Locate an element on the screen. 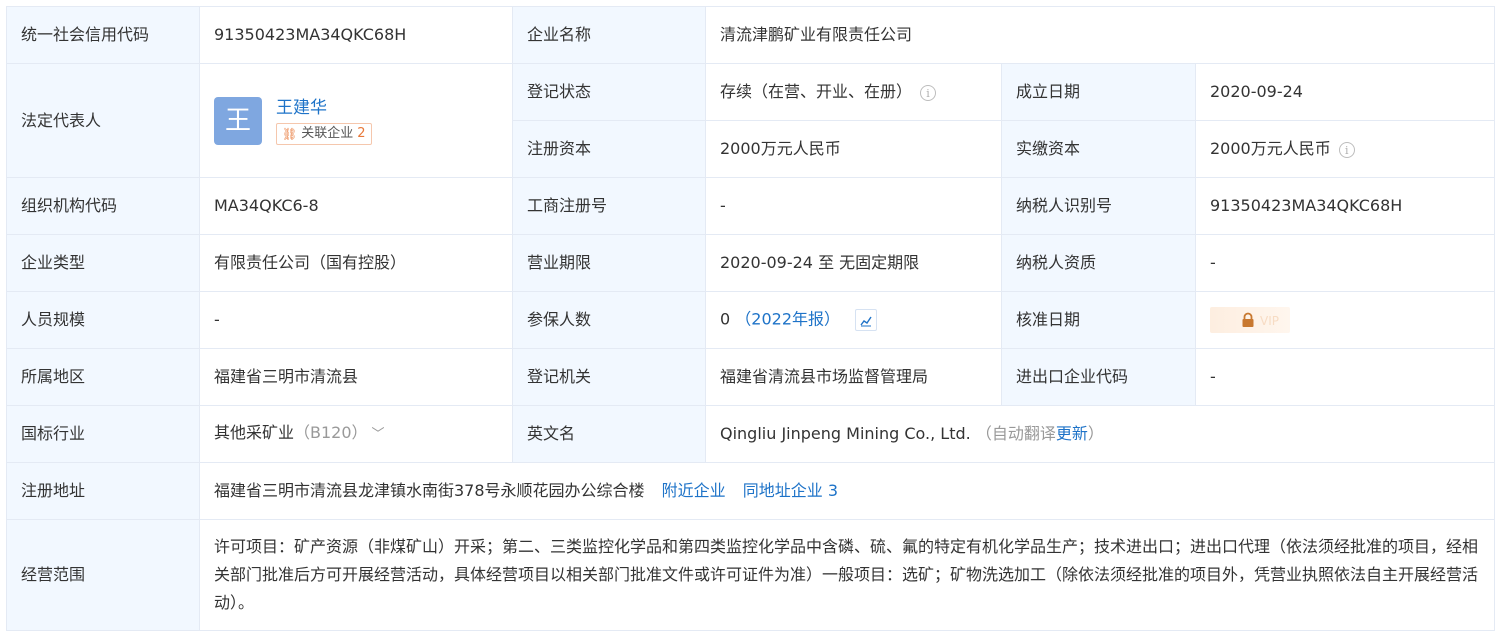 The width and height of the screenshot is (1501, 636). same-address-companies-link: 同地址企业 3 is located at coordinates (790, 490).